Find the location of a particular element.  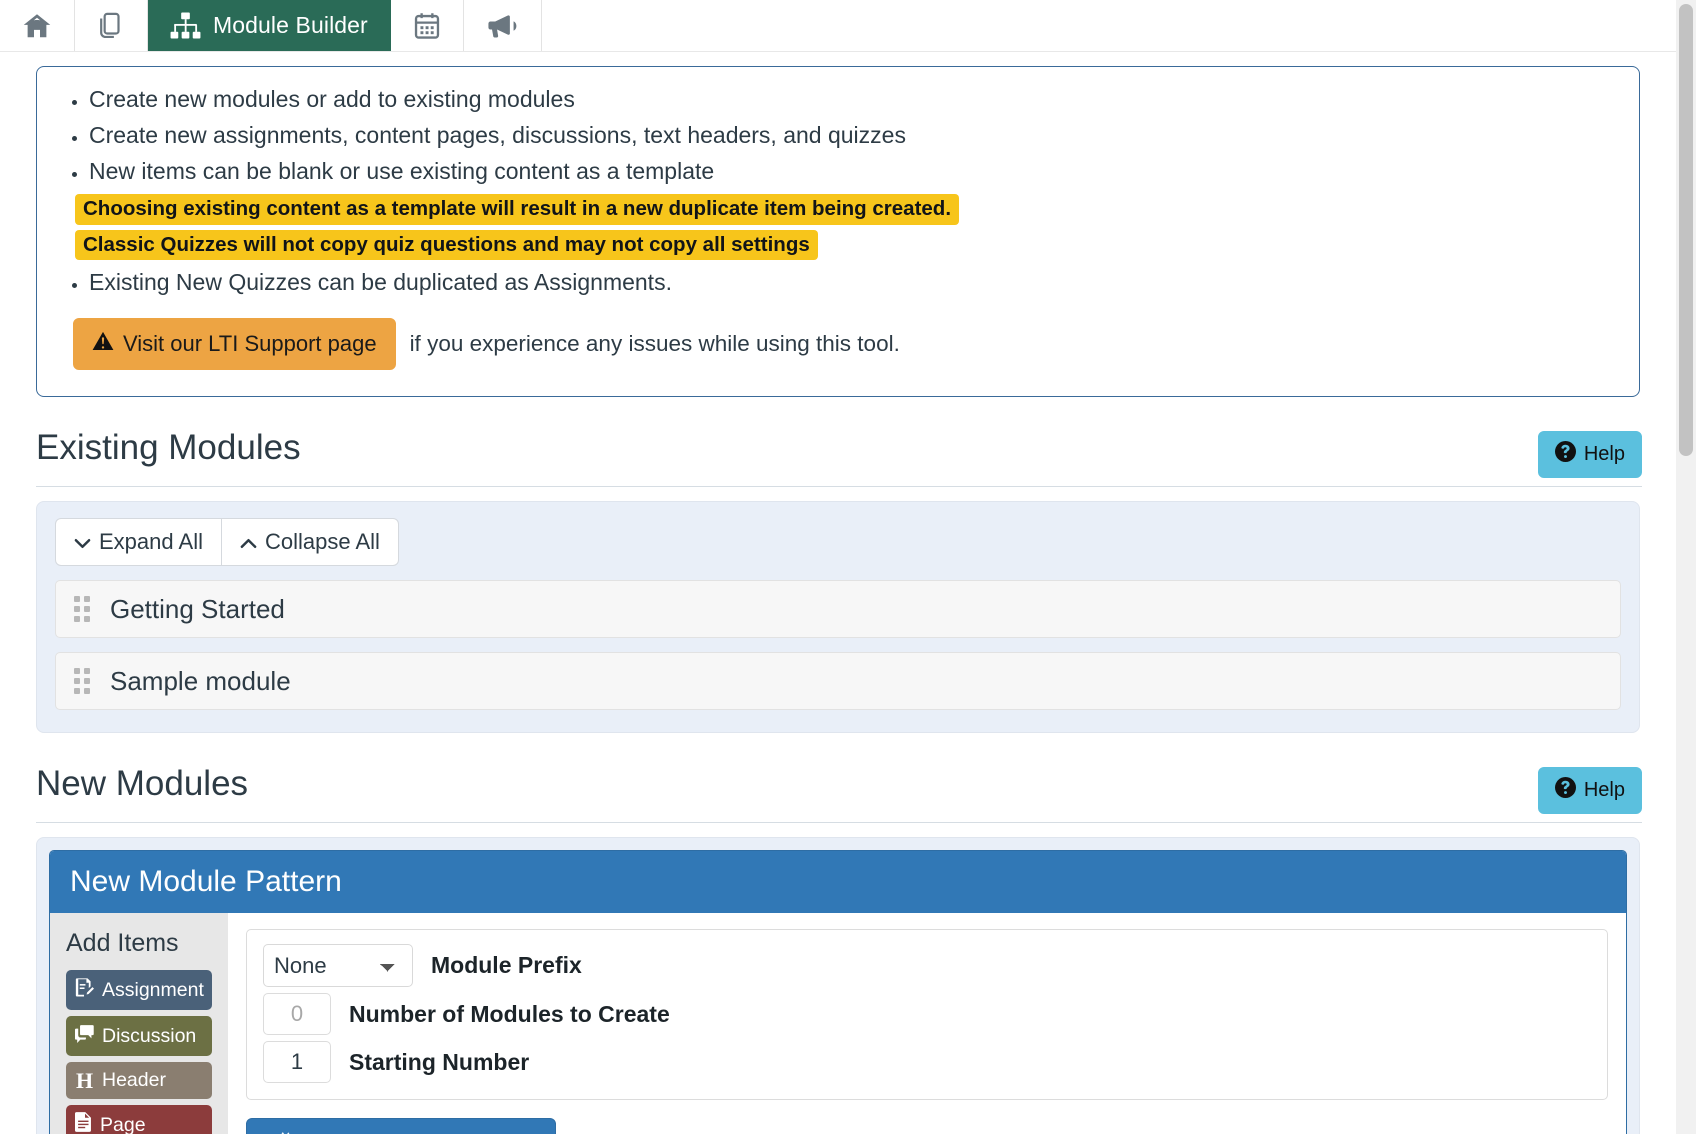

add-item-label: Assignment is located at coordinates (153, 989).